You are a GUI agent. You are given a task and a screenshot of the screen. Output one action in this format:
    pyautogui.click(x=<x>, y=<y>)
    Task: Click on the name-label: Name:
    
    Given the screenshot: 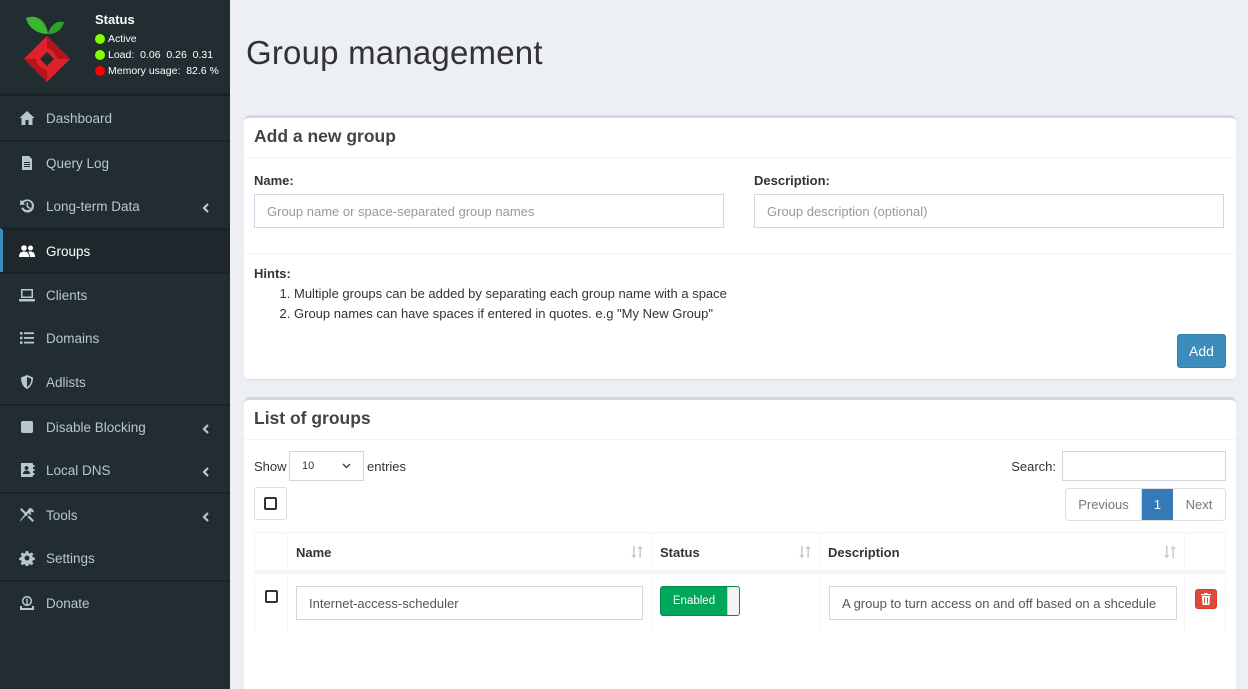 What is the action you would take?
    pyautogui.click(x=274, y=180)
    